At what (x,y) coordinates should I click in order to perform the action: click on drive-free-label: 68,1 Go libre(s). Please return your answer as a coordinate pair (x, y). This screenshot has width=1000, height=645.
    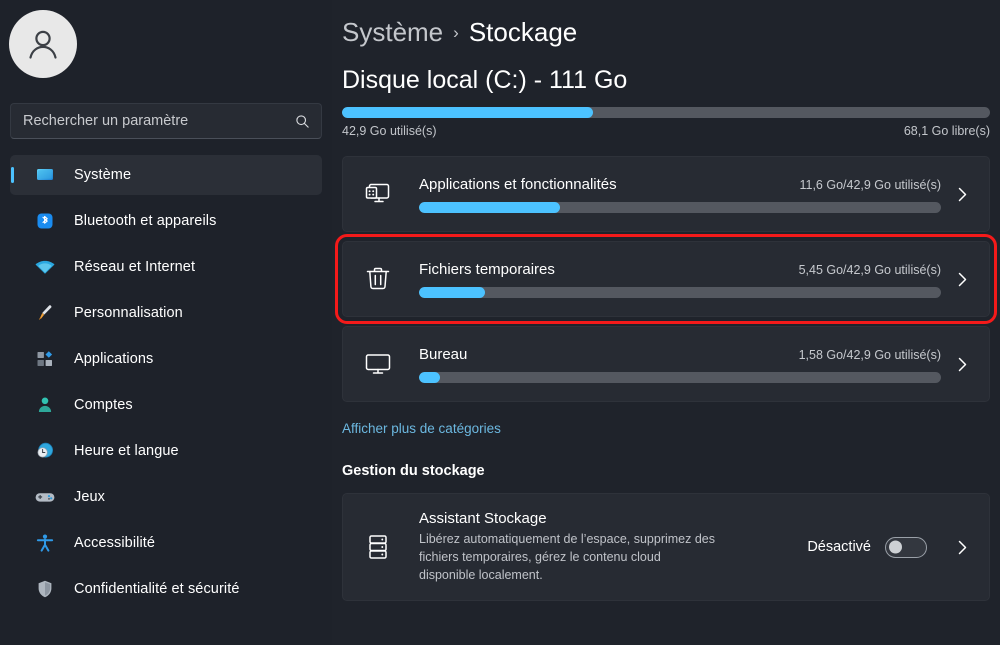
    Looking at the image, I should click on (946, 131).